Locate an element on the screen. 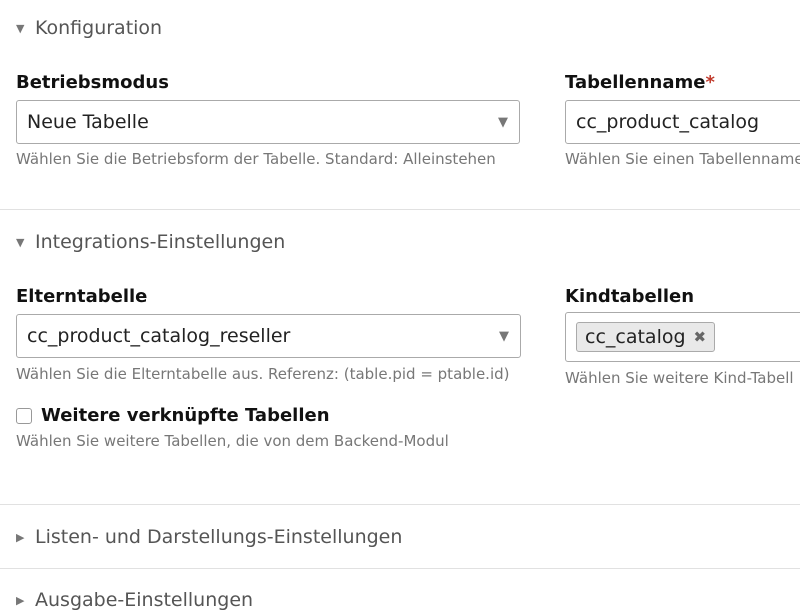 The height and width of the screenshot is (614, 800). tabellenname-hint: Wählen Sie einen Tabellenname is located at coordinates (682, 159).